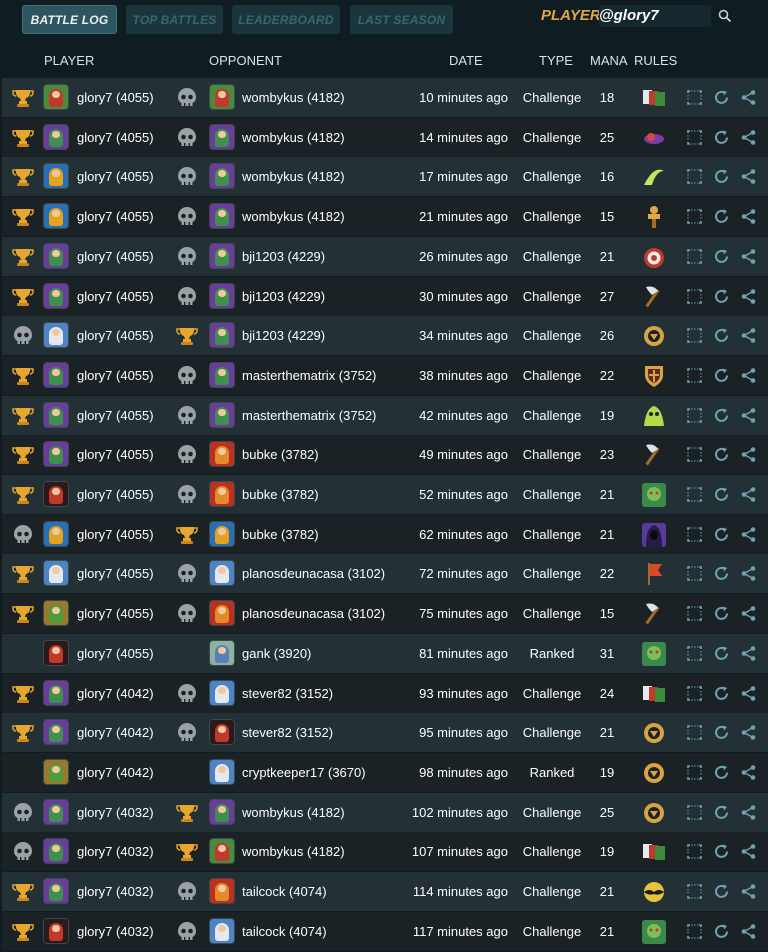 Image resolution: width=768 pixels, height=952 pixels. I want to click on player-name: glory7 (4042), so click(115, 732).